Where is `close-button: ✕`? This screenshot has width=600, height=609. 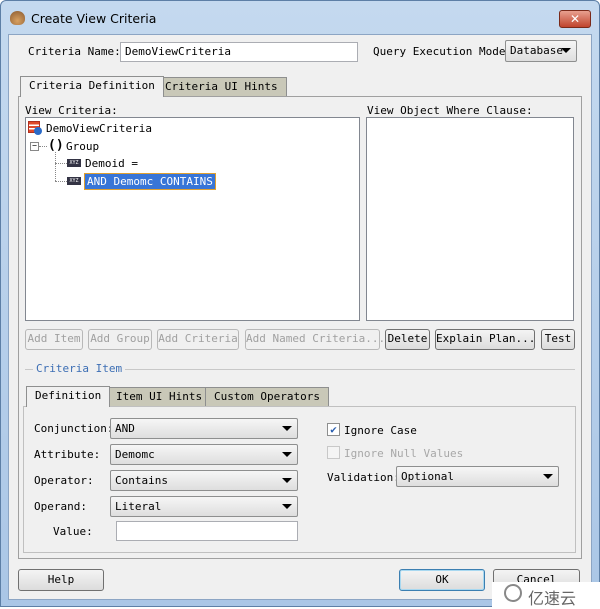
close-button: ✕ is located at coordinates (575, 19).